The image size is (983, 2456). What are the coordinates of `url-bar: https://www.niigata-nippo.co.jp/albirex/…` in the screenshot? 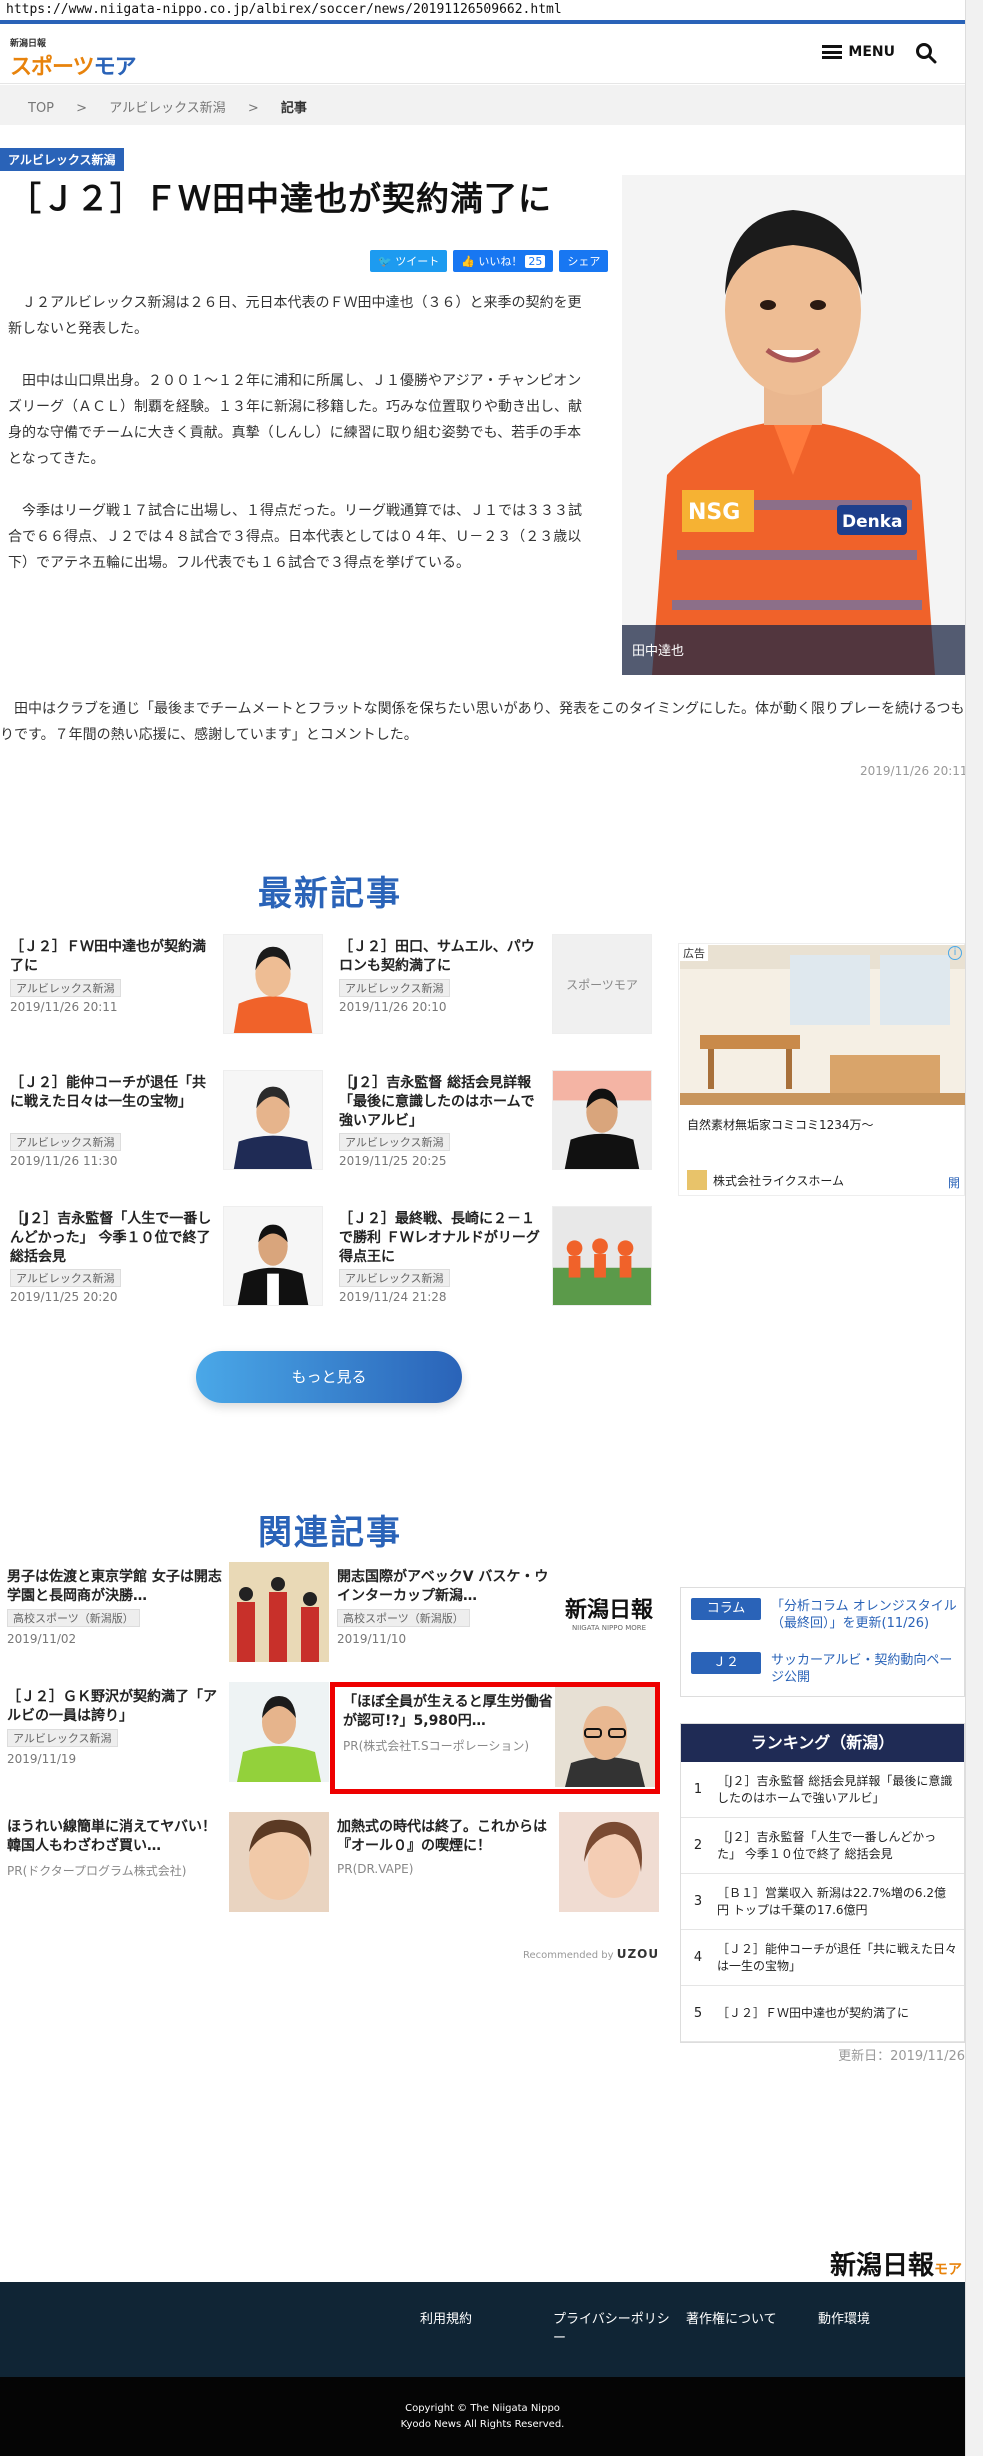 It's located at (491, 10).